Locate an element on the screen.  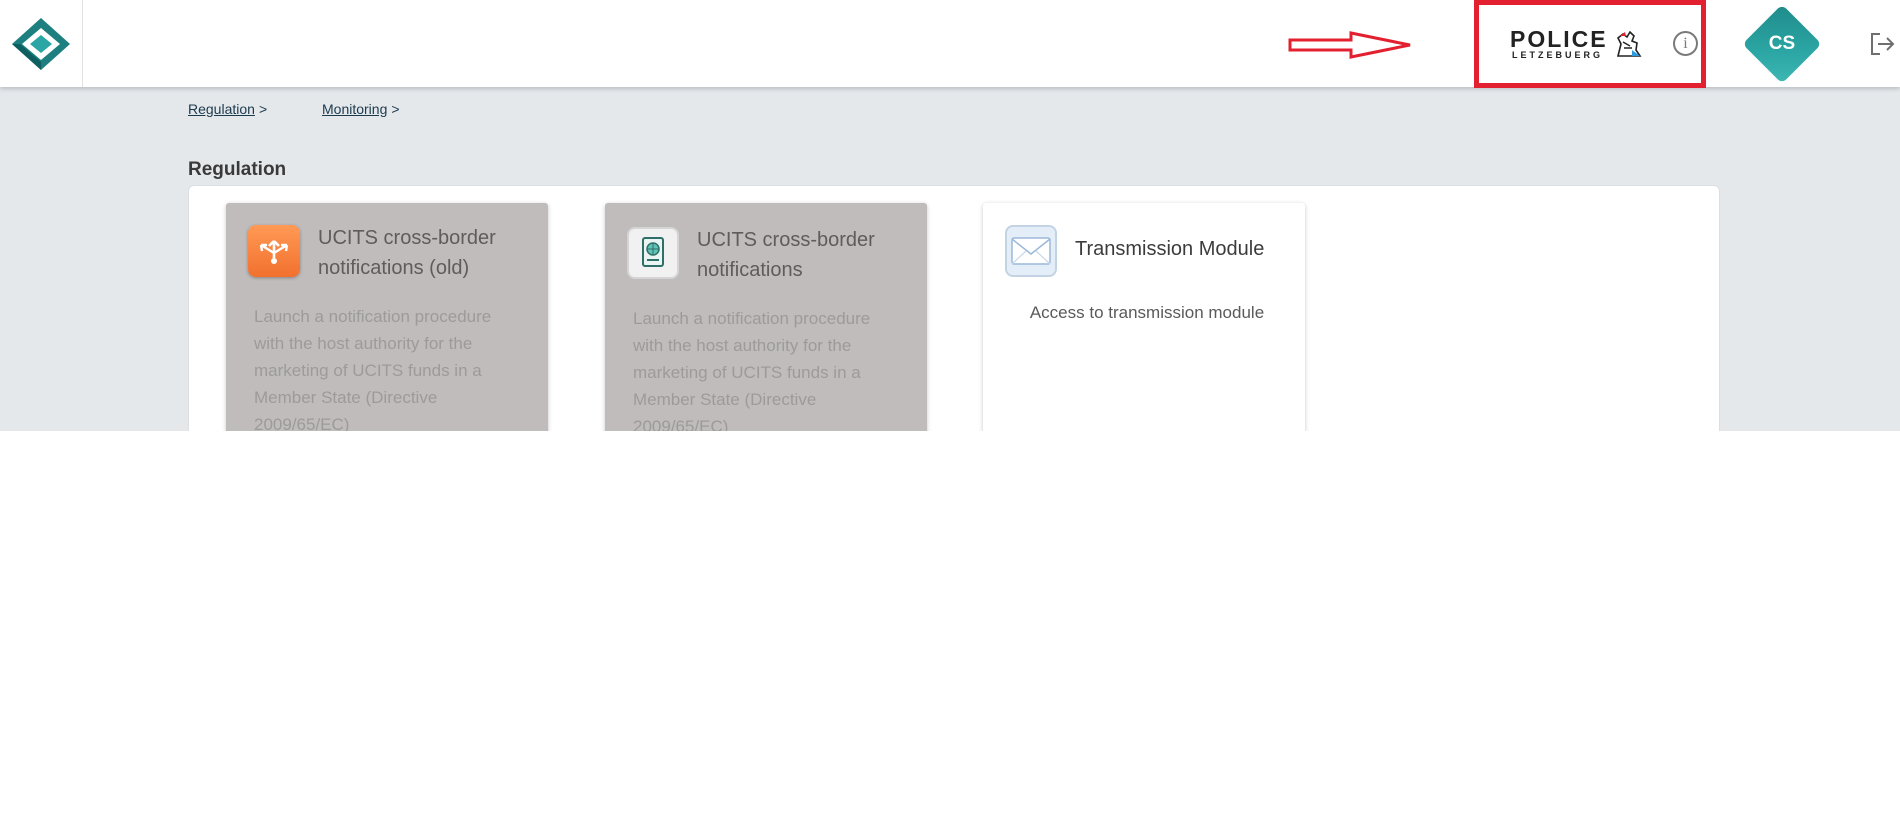
envelope-icon is located at coordinates (1031, 251).